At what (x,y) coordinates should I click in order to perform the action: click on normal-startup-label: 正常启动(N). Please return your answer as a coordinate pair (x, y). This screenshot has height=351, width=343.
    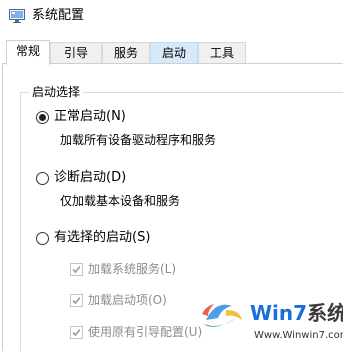
    Looking at the image, I should click on (90, 116).